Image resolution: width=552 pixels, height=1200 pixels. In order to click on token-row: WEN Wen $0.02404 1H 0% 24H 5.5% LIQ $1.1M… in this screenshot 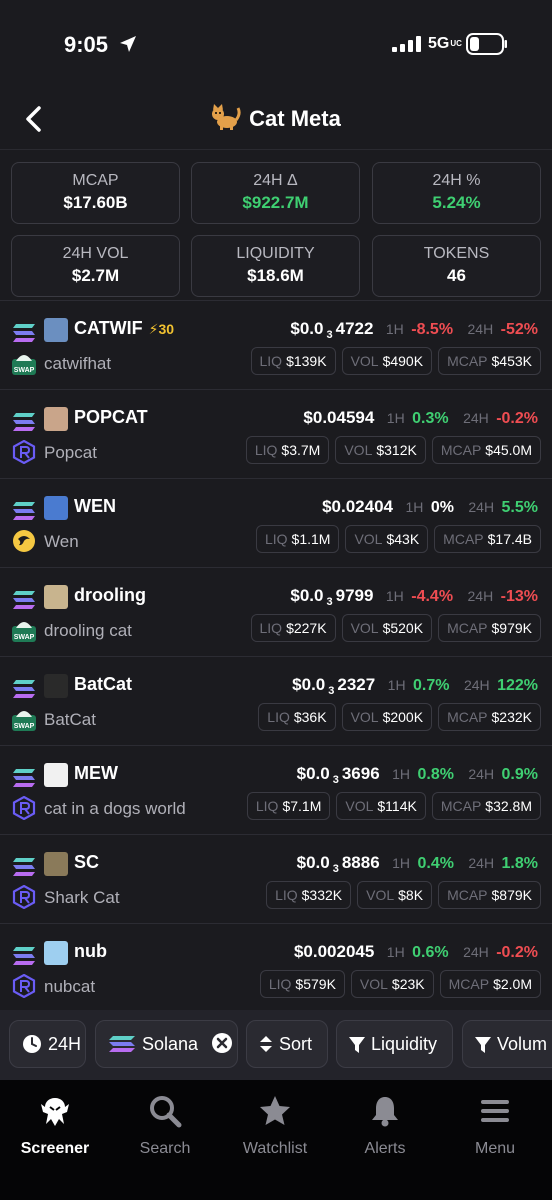, I will do `click(276, 522)`.